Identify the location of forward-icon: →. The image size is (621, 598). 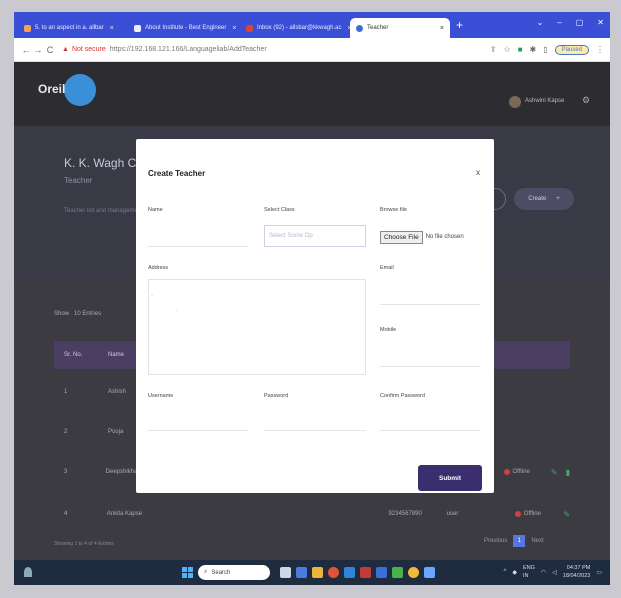
(38, 50).